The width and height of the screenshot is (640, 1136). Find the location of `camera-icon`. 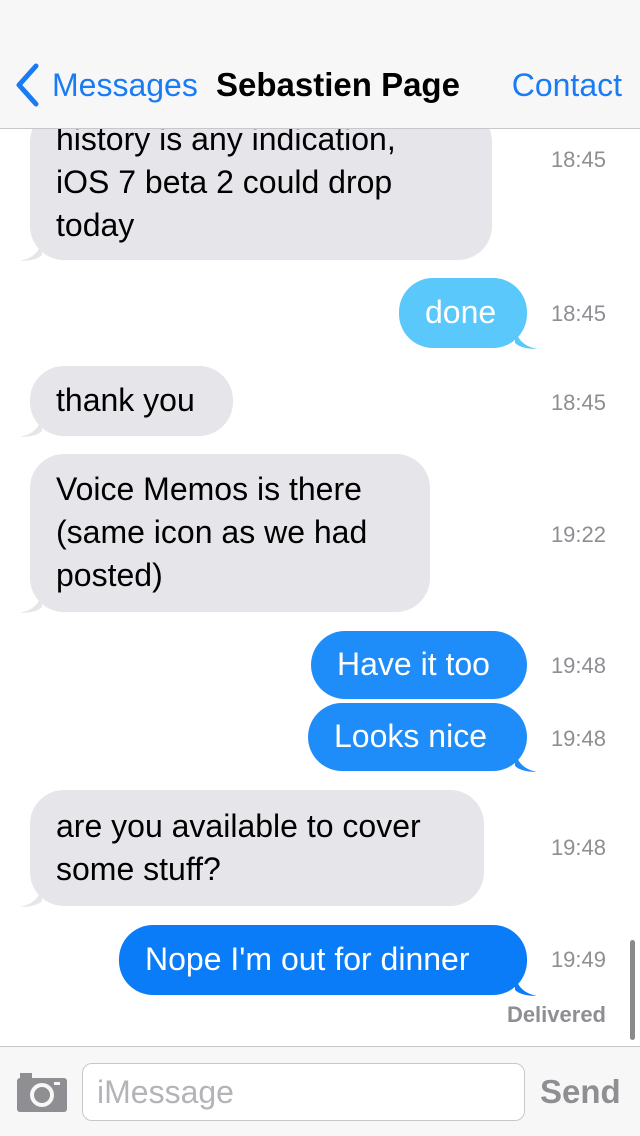

camera-icon is located at coordinates (42, 1092).